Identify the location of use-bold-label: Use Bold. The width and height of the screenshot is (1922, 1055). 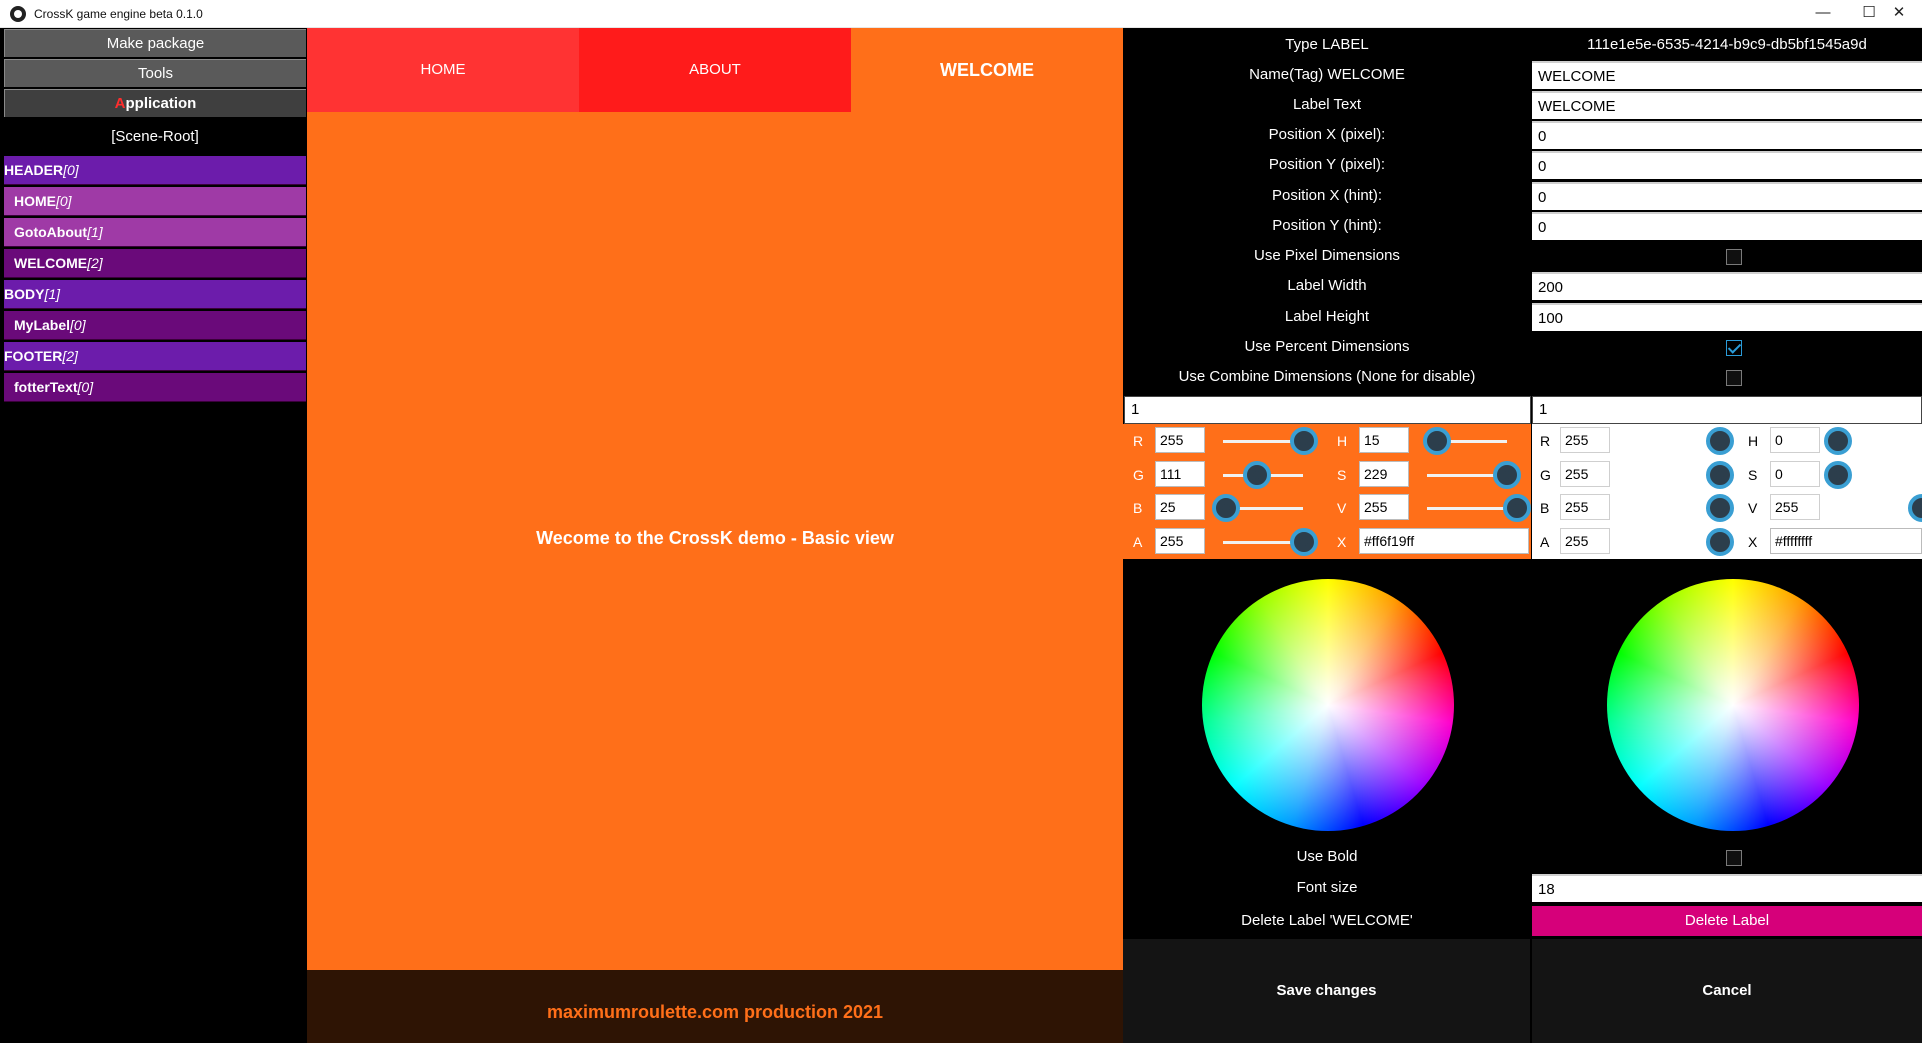
(1327, 856).